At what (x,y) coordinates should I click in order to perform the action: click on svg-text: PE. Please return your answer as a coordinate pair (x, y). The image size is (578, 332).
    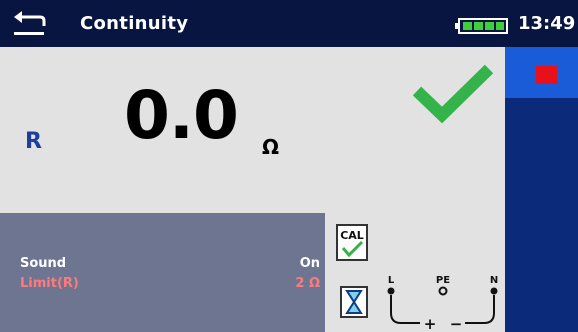
    Looking at the image, I should click on (443, 280).